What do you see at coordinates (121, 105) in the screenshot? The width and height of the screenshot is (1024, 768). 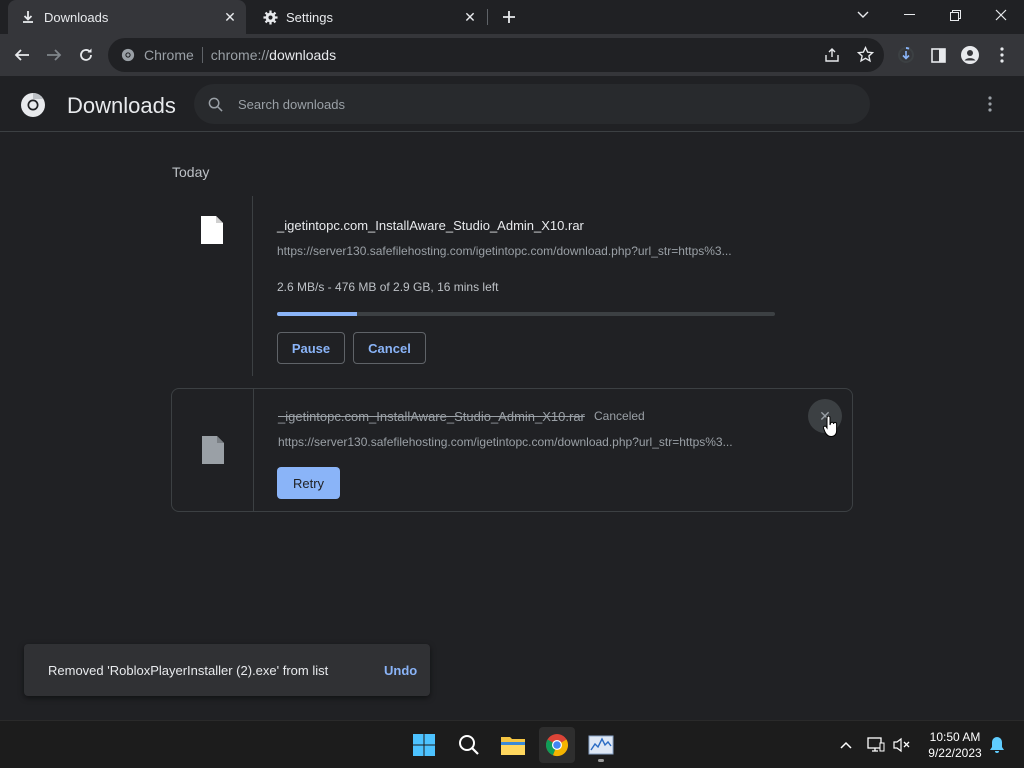 I see `page-title: Downloads` at bounding box center [121, 105].